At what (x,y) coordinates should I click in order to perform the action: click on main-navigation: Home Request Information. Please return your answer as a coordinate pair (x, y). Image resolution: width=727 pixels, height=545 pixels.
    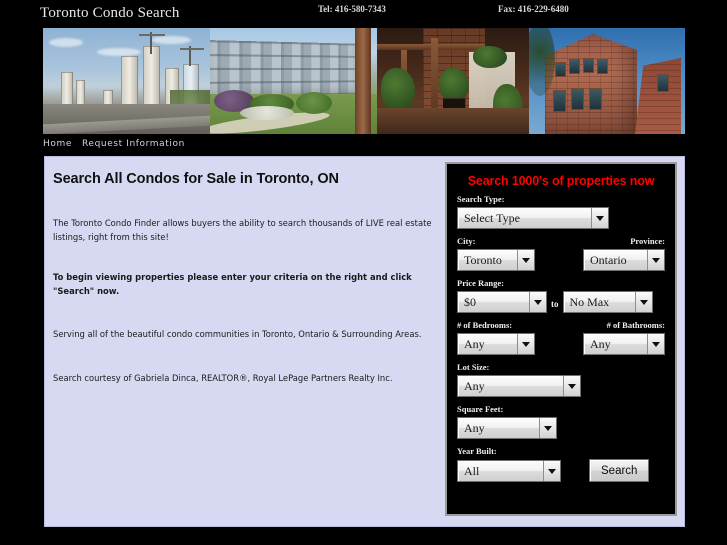
    Looking at the image, I should click on (114, 144).